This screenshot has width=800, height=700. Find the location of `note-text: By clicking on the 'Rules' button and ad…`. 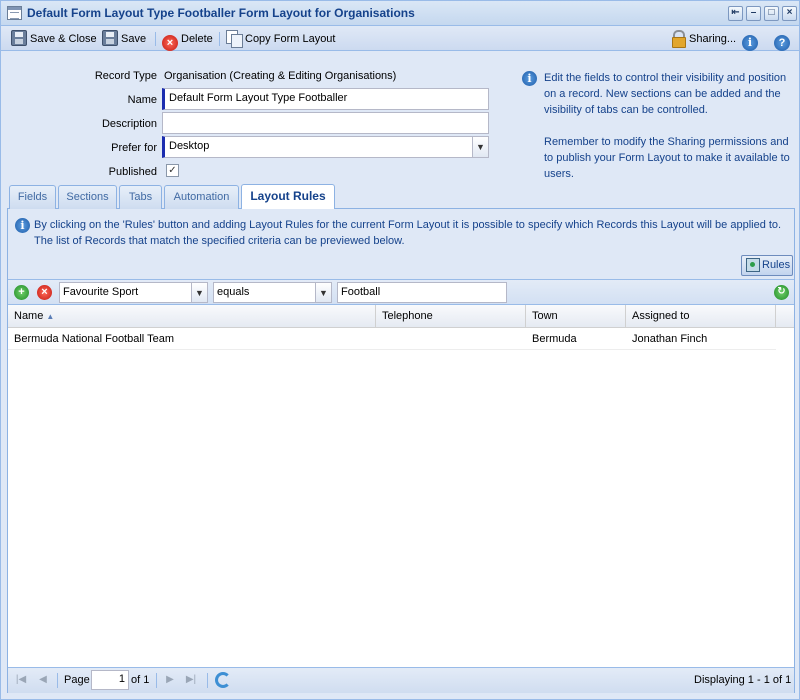

note-text: By clicking on the 'Rules' button and ad… is located at coordinates (408, 233).